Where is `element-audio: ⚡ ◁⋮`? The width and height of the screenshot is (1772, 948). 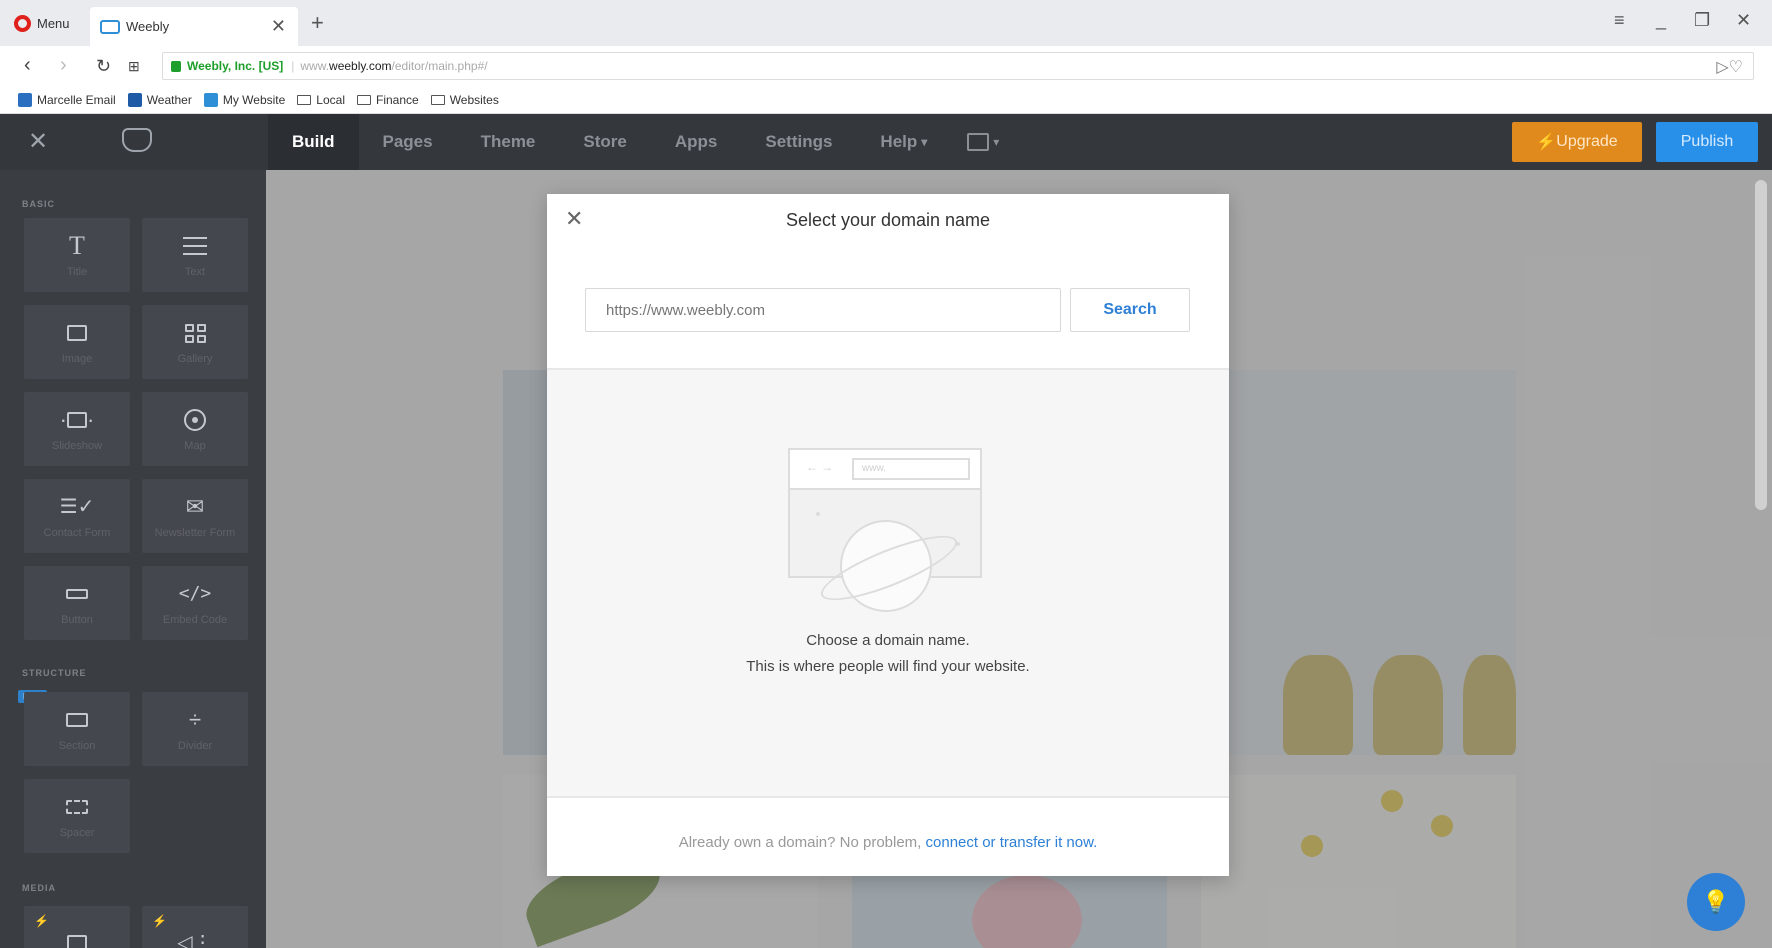
element-audio: ⚡ ◁⋮ is located at coordinates (195, 927).